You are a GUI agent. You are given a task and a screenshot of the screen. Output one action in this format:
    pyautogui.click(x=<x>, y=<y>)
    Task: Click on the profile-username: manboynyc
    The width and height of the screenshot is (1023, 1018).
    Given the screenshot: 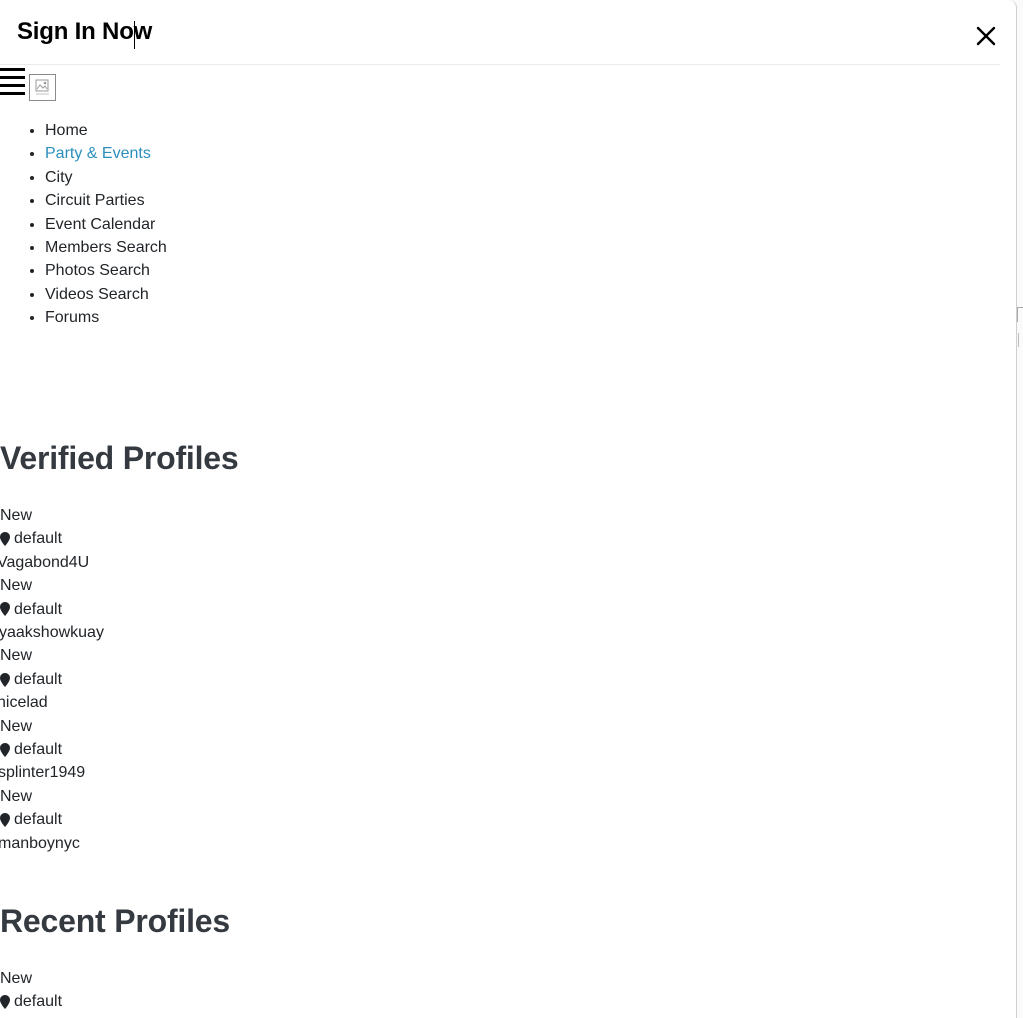 What is the action you would take?
    pyautogui.click(x=52, y=843)
    